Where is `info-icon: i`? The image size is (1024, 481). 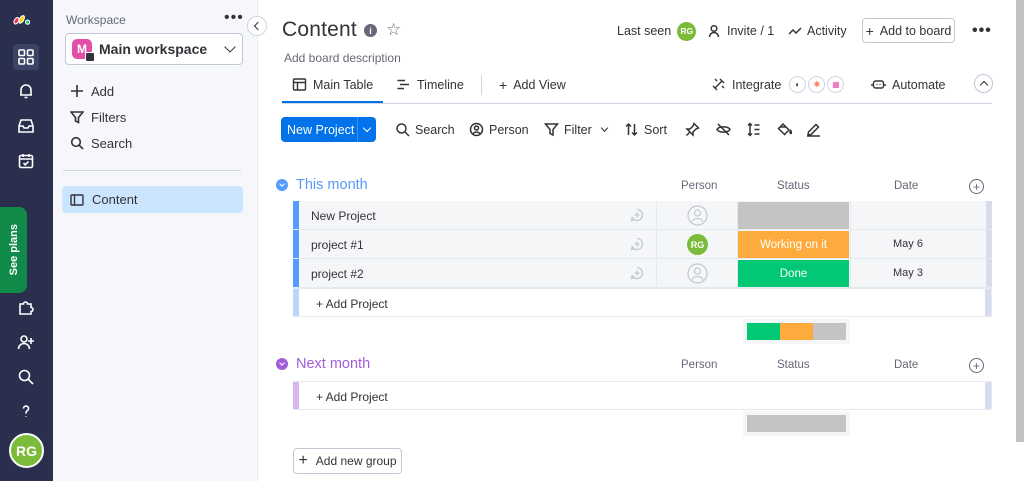
info-icon: i is located at coordinates (370, 30).